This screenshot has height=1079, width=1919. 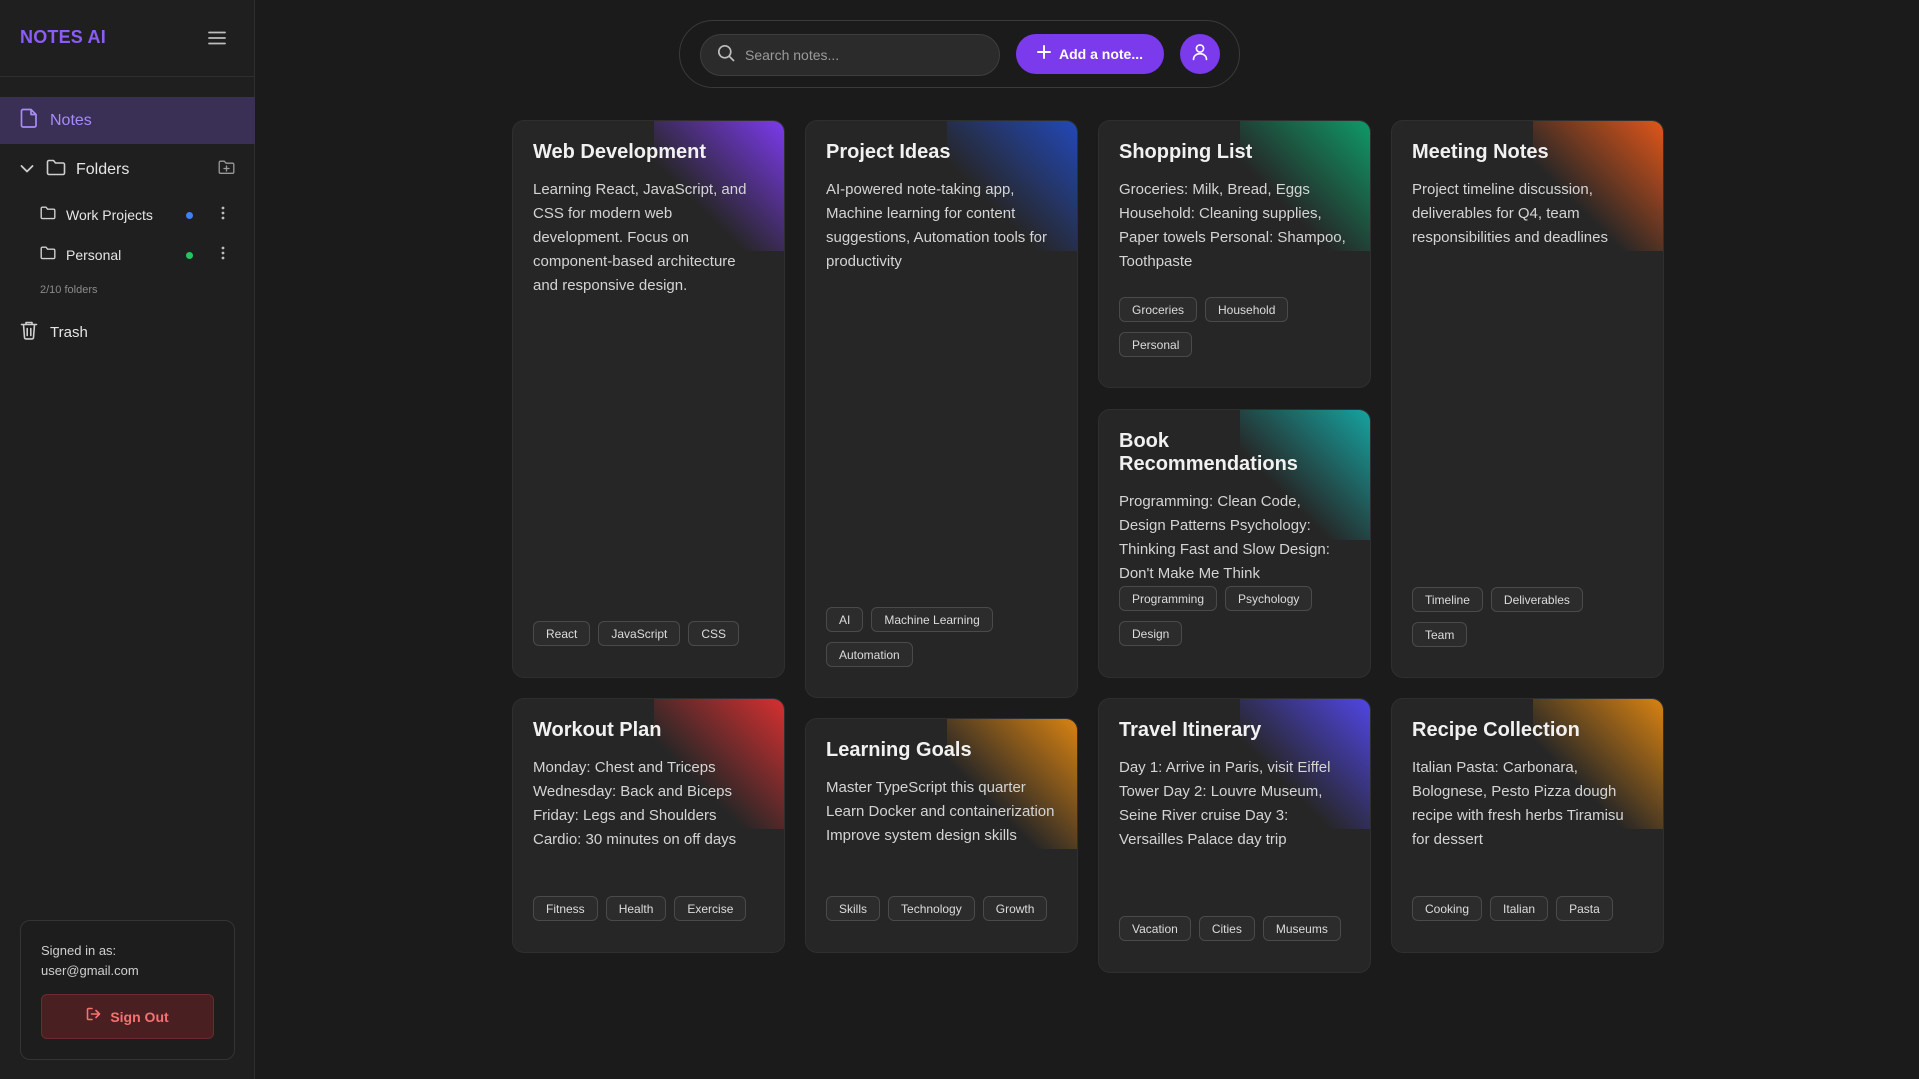 What do you see at coordinates (710, 908) in the screenshot?
I see `tag: Exercise` at bounding box center [710, 908].